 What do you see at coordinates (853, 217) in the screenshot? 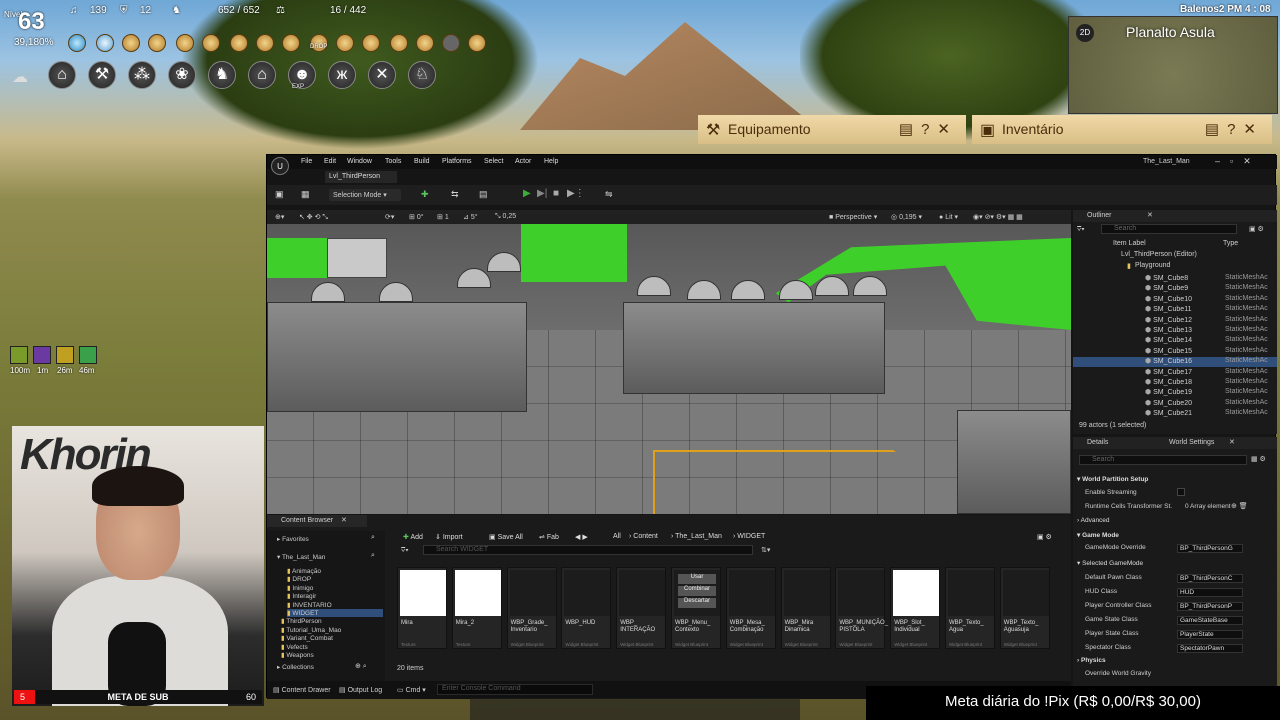
I see `perspective-dropdown: ■ Perspective ▾` at bounding box center [853, 217].